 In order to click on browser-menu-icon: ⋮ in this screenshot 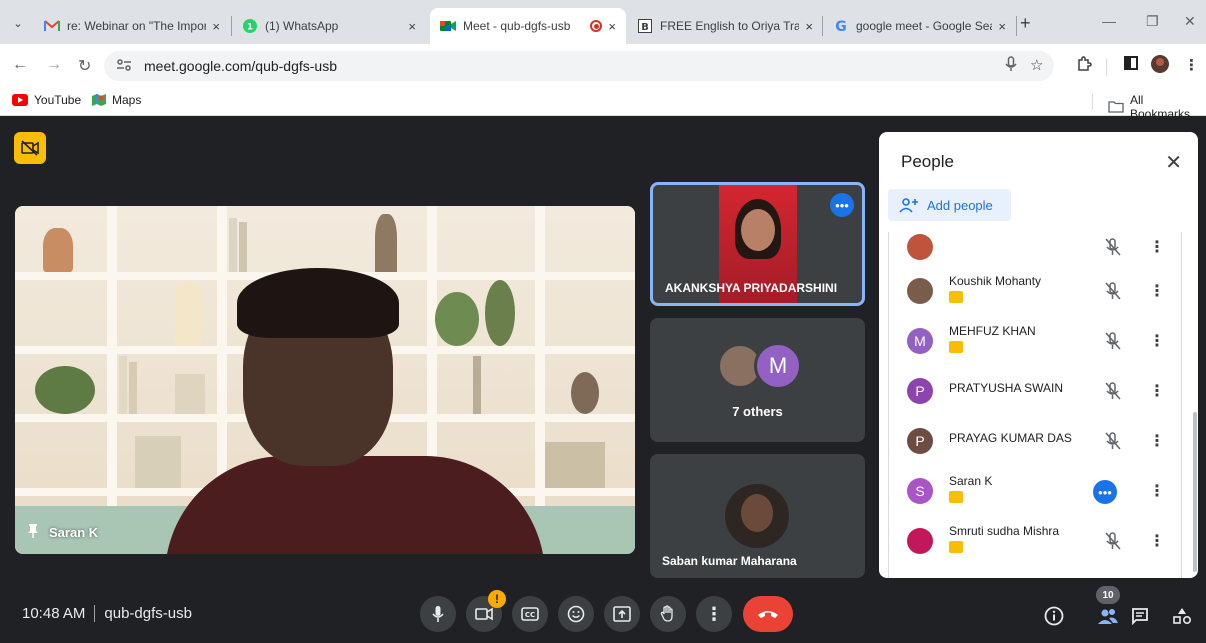, I will do `click(1191, 65)`.